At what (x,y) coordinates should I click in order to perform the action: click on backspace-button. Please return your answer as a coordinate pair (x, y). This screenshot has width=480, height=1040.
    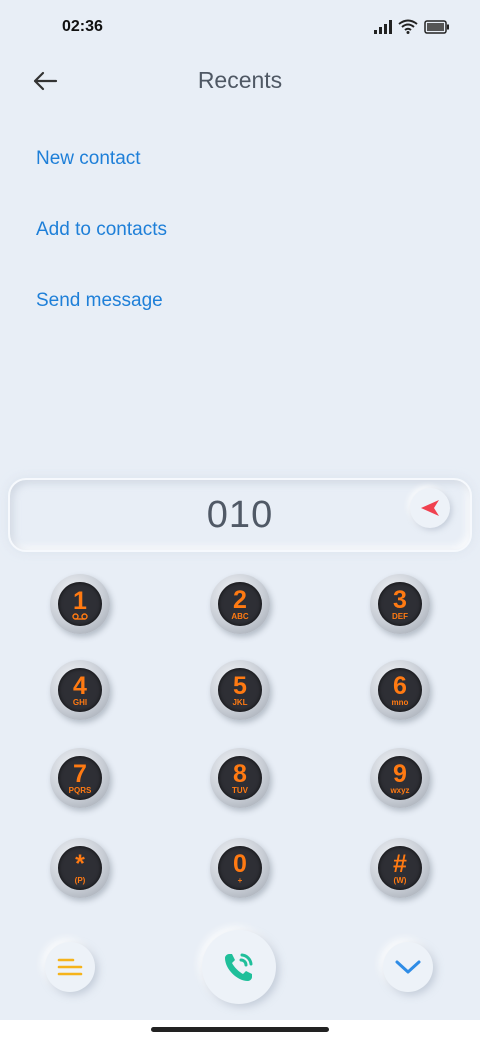
    Looking at the image, I should click on (430, 508).